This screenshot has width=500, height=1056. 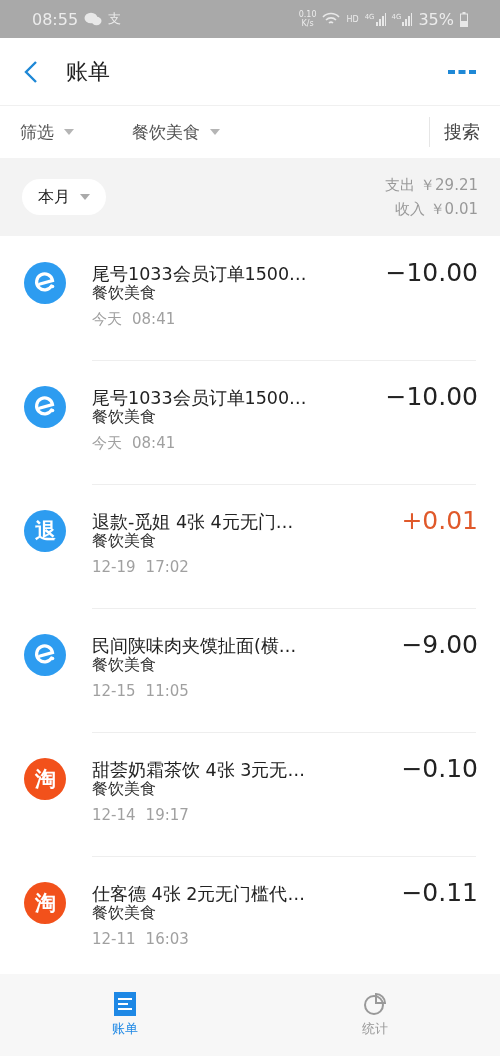 What do you see at coordinates (250, 794) in the screenshot?
I see `transaction-row: 淘 甜荟奶霜茶饮 4张 3元无… −0.10 餐饮美食 12-14 19:17` at bounding box center [250, 794].